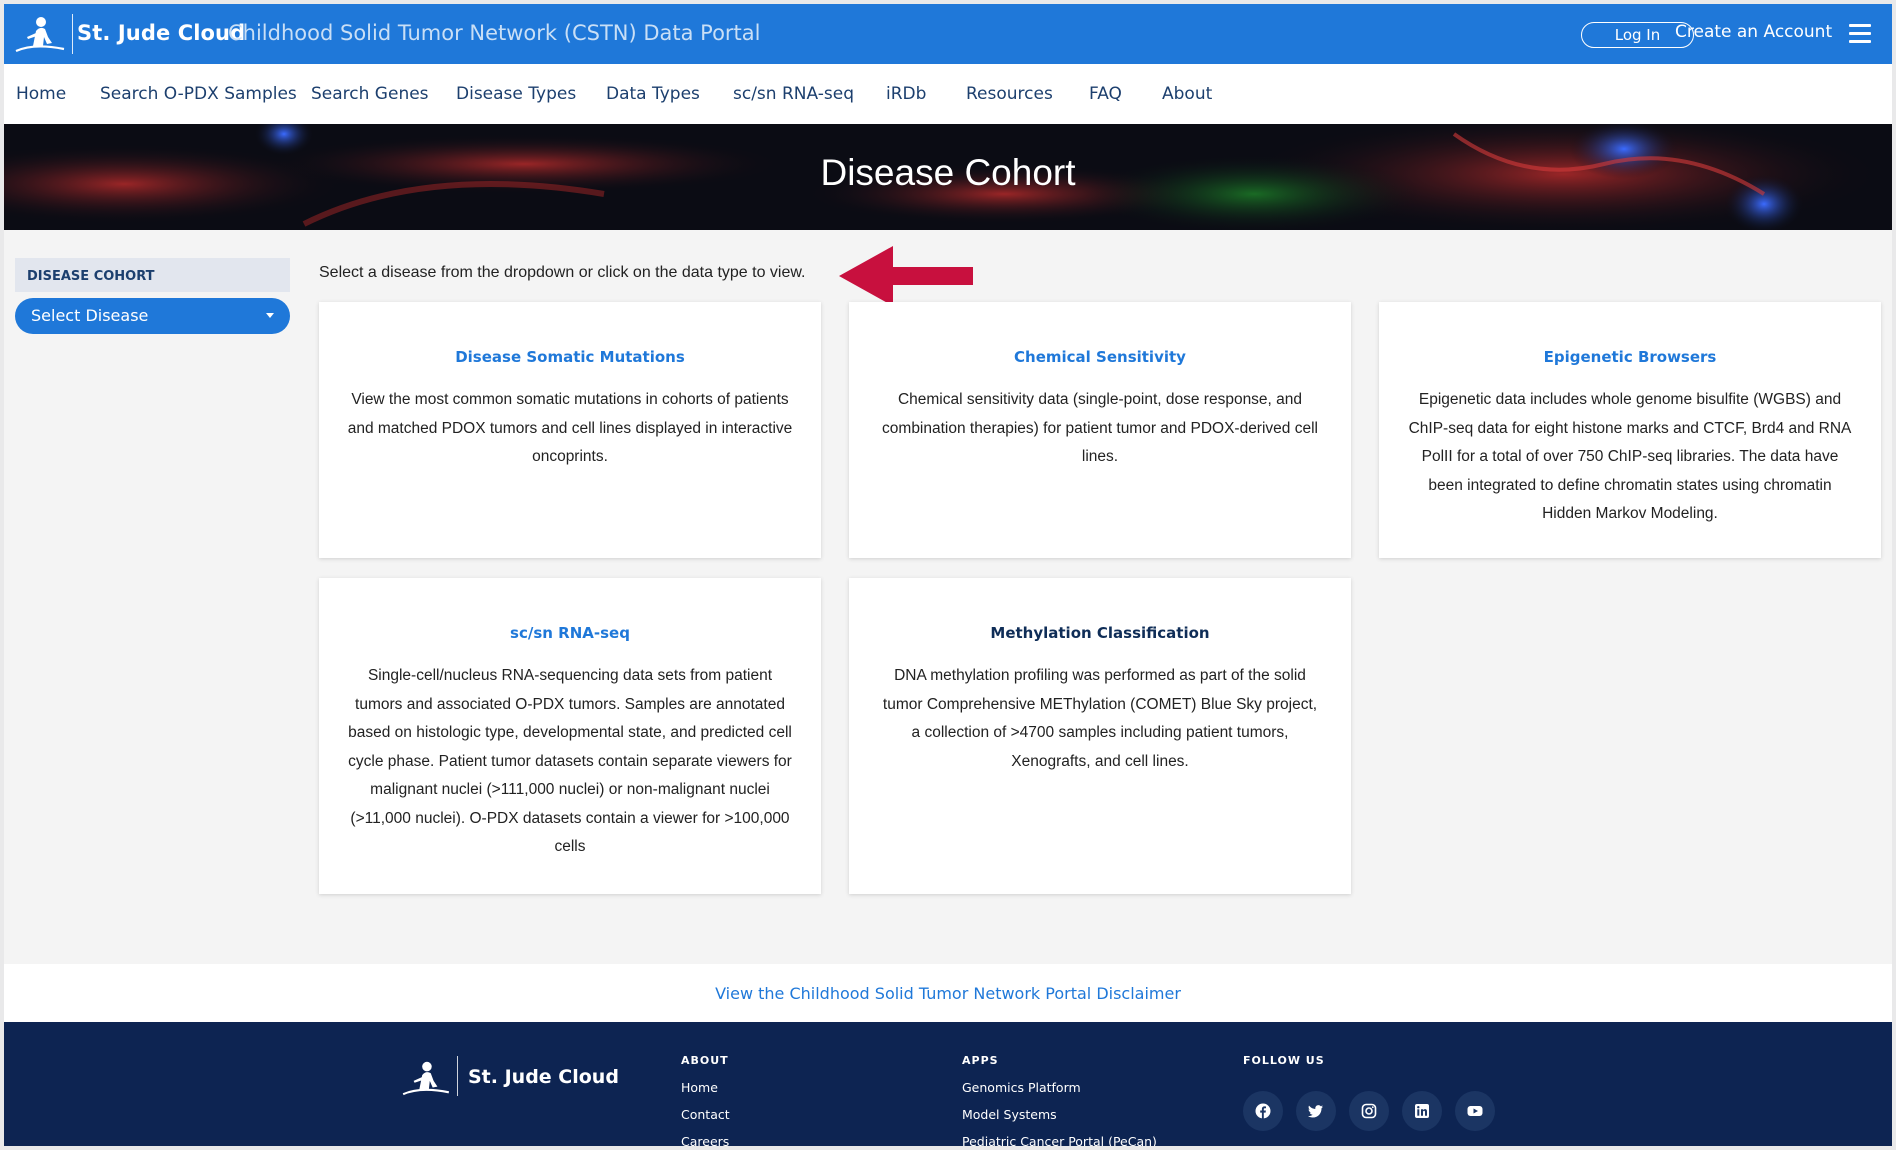  I want to click on card-title: Methylation Classification, so click(1100, 633).